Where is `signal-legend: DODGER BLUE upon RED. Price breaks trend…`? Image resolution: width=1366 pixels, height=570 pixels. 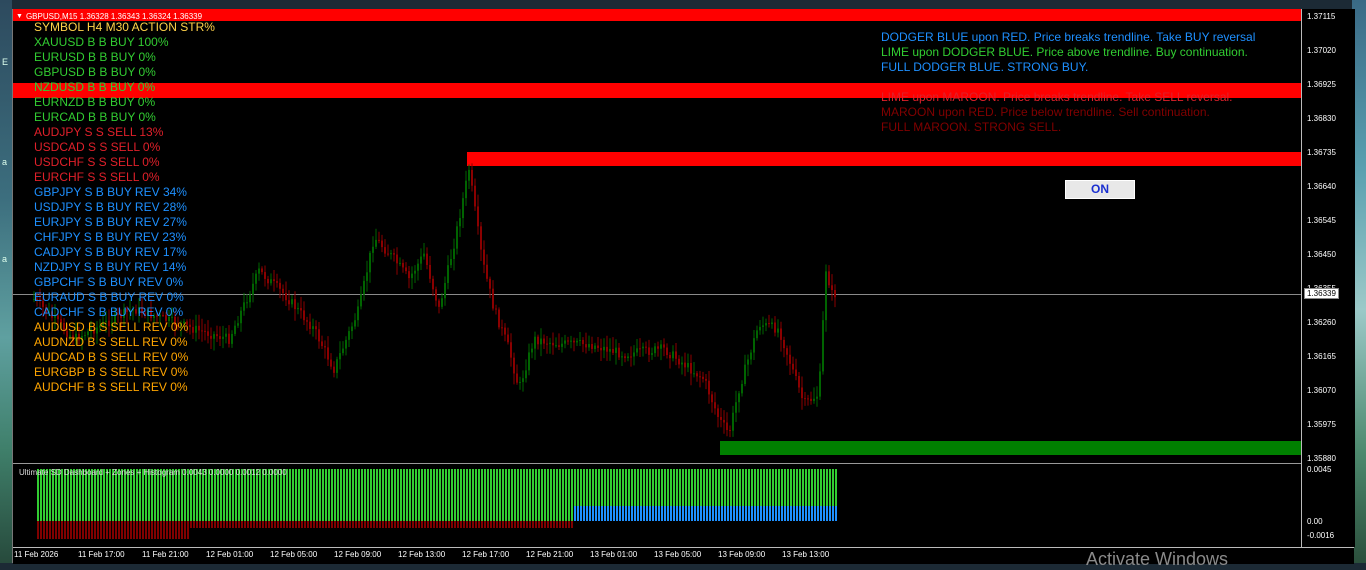 signal-legend: DODGER BLUE upon RED. Price breaks trend… is located at coordinates (1068, 82).